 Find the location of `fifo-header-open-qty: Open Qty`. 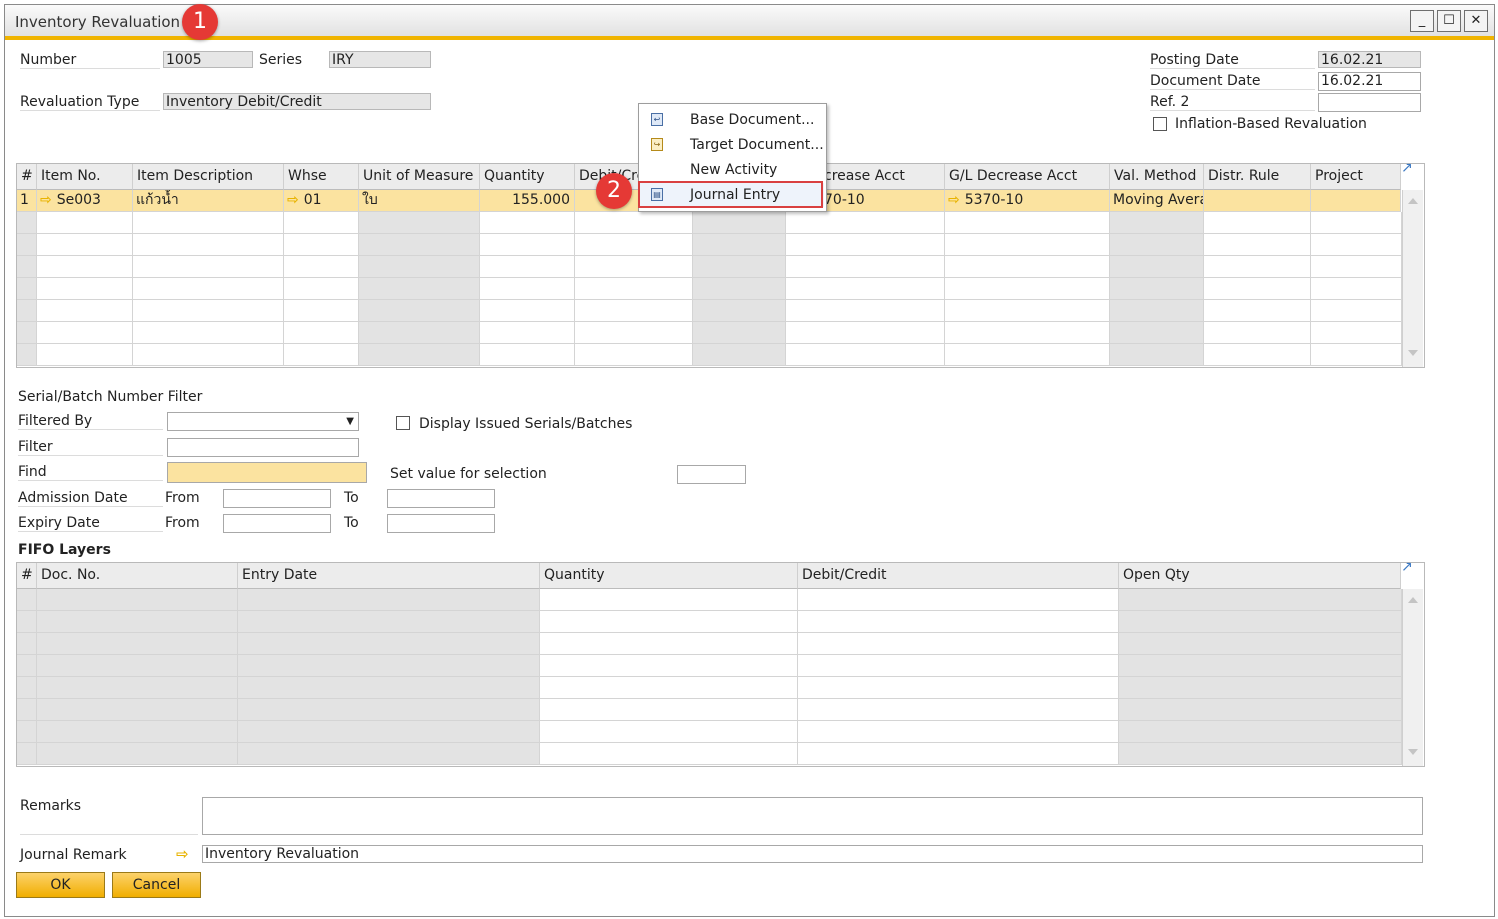

fifo-header-open-qty: Open Qty is located at coordinates (1260, 576).